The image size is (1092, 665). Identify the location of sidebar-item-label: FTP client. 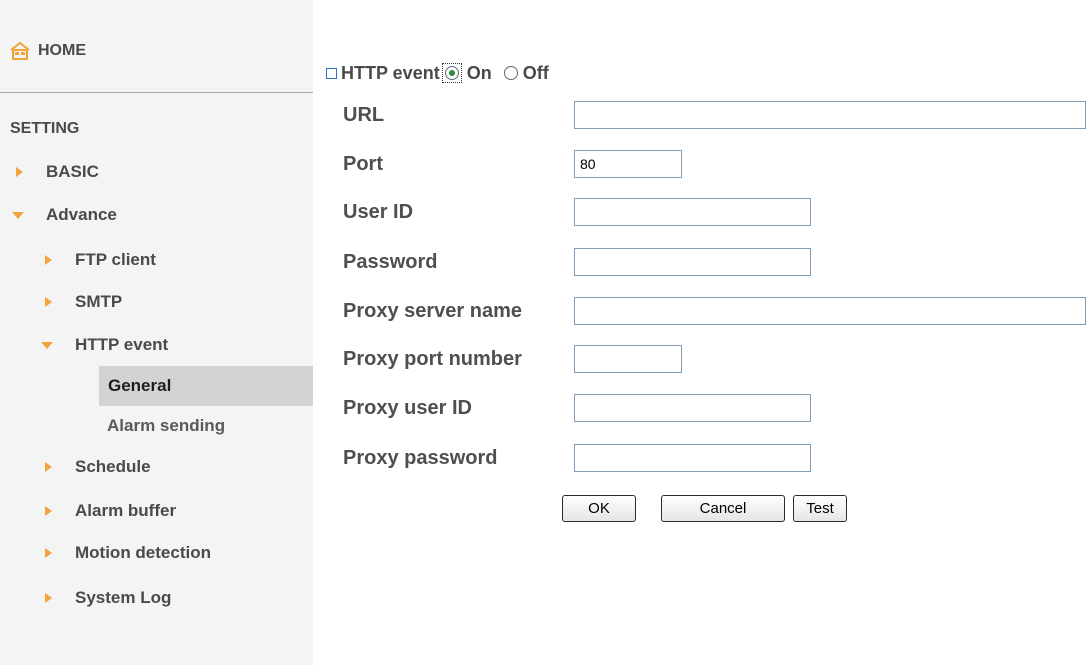
(115, 259).